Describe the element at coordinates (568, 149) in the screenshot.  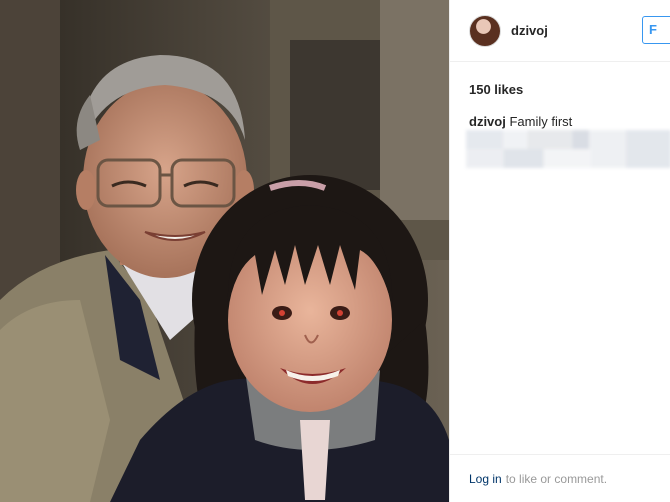
I see `blurred-comment-area` at that location.